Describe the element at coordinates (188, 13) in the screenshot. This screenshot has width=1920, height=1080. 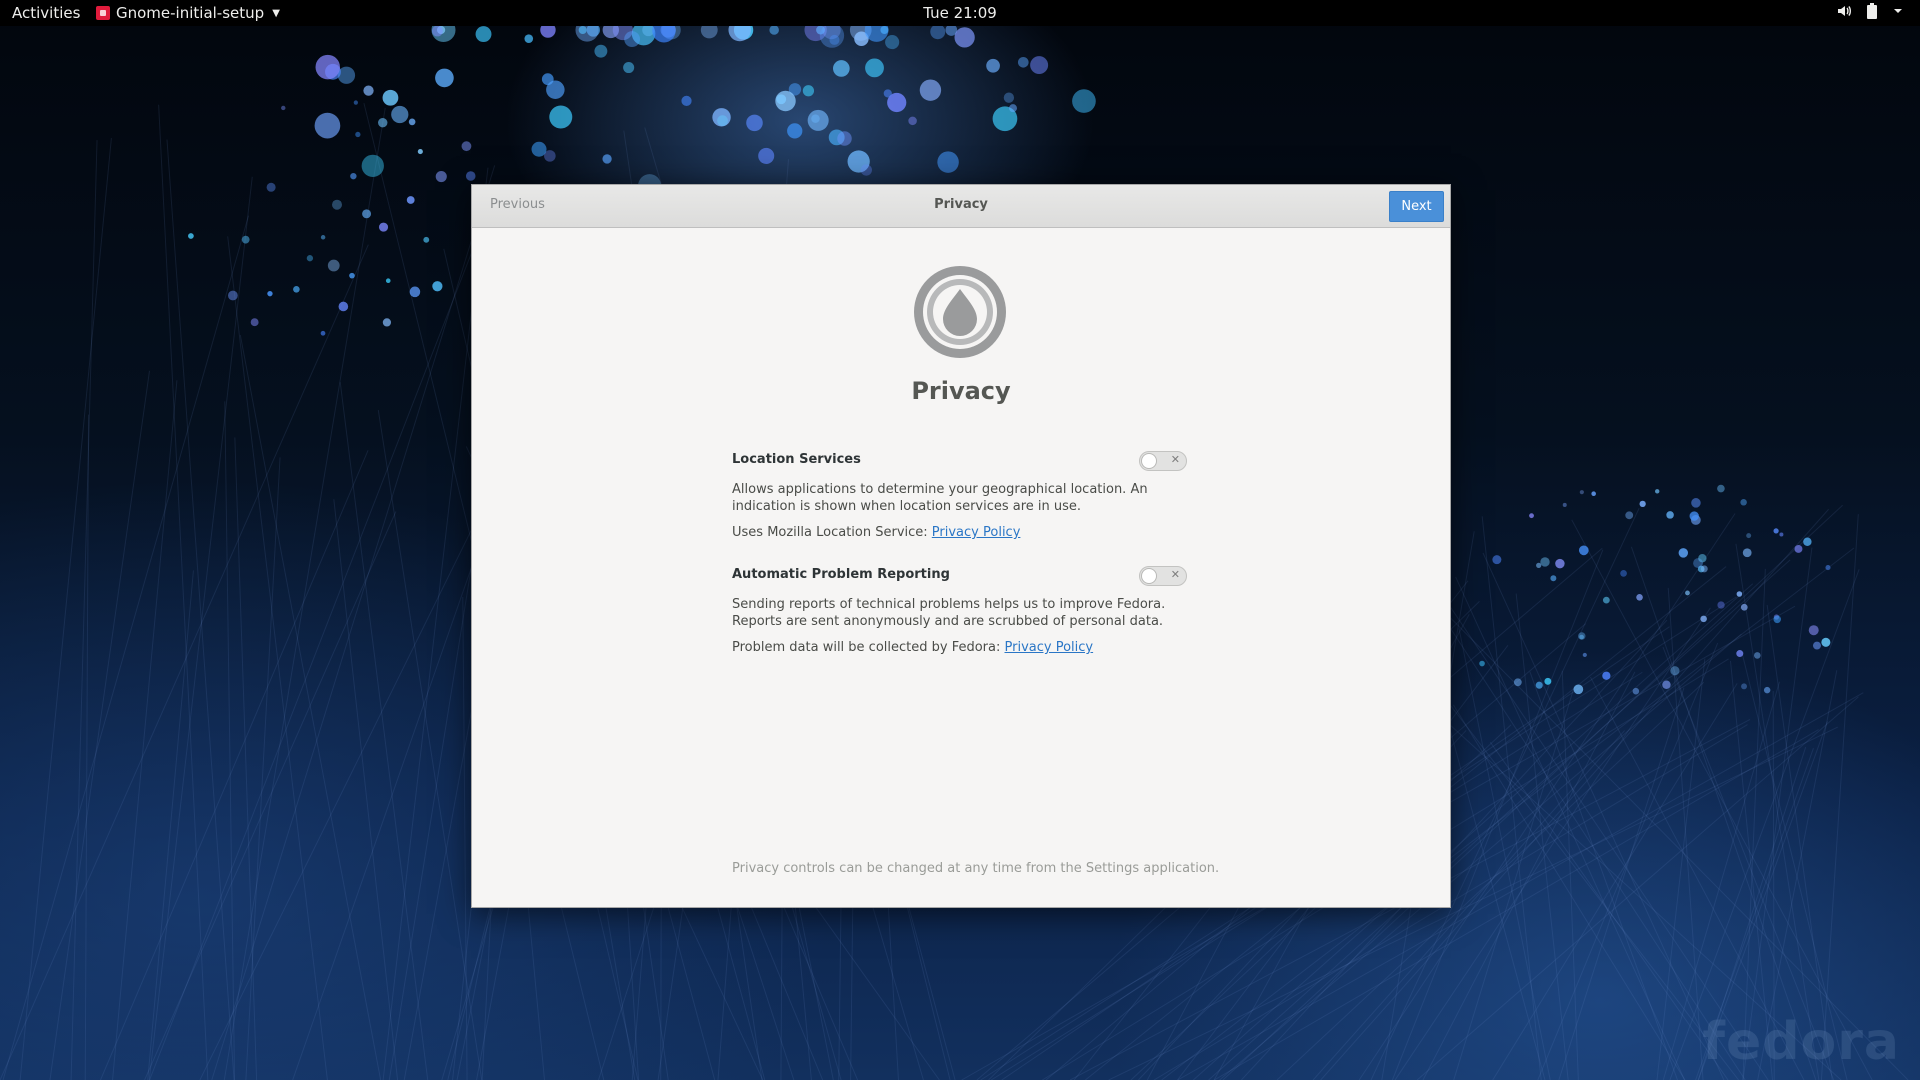
I see `app-menu: Gnome-initial-setup ▼` at that location.